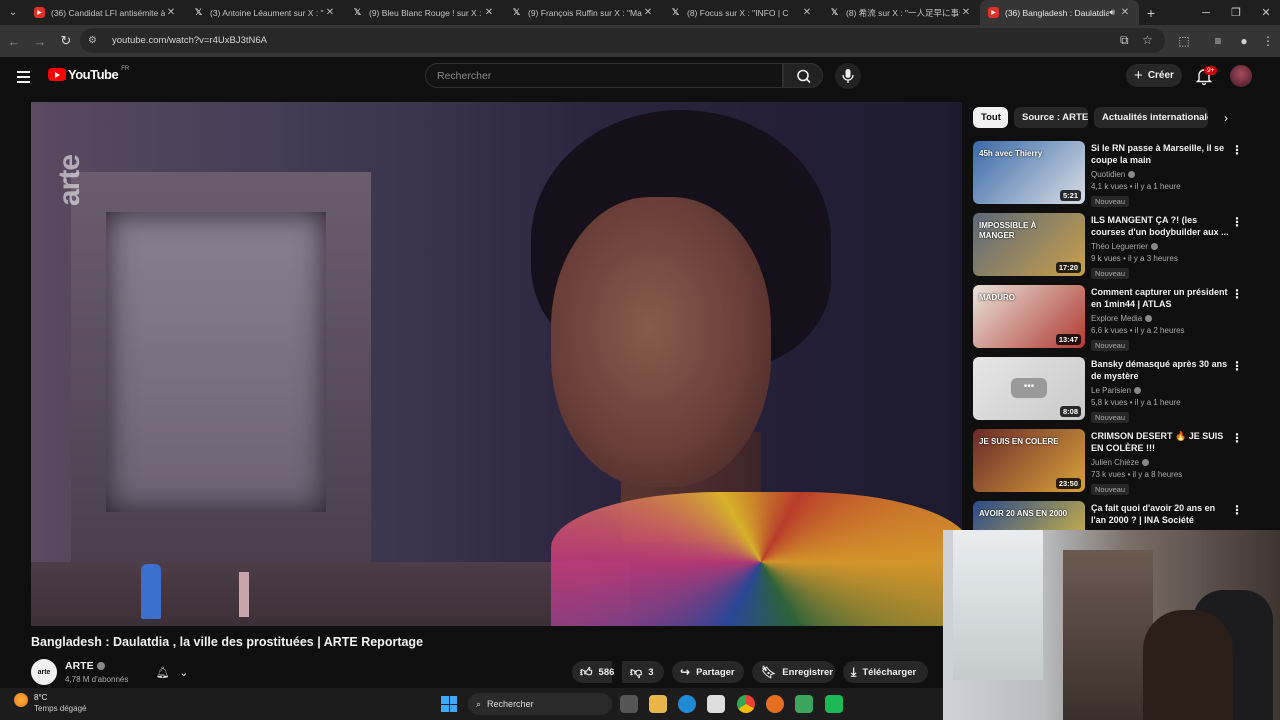  I want to click on voice-search-button, so click(848, 76).